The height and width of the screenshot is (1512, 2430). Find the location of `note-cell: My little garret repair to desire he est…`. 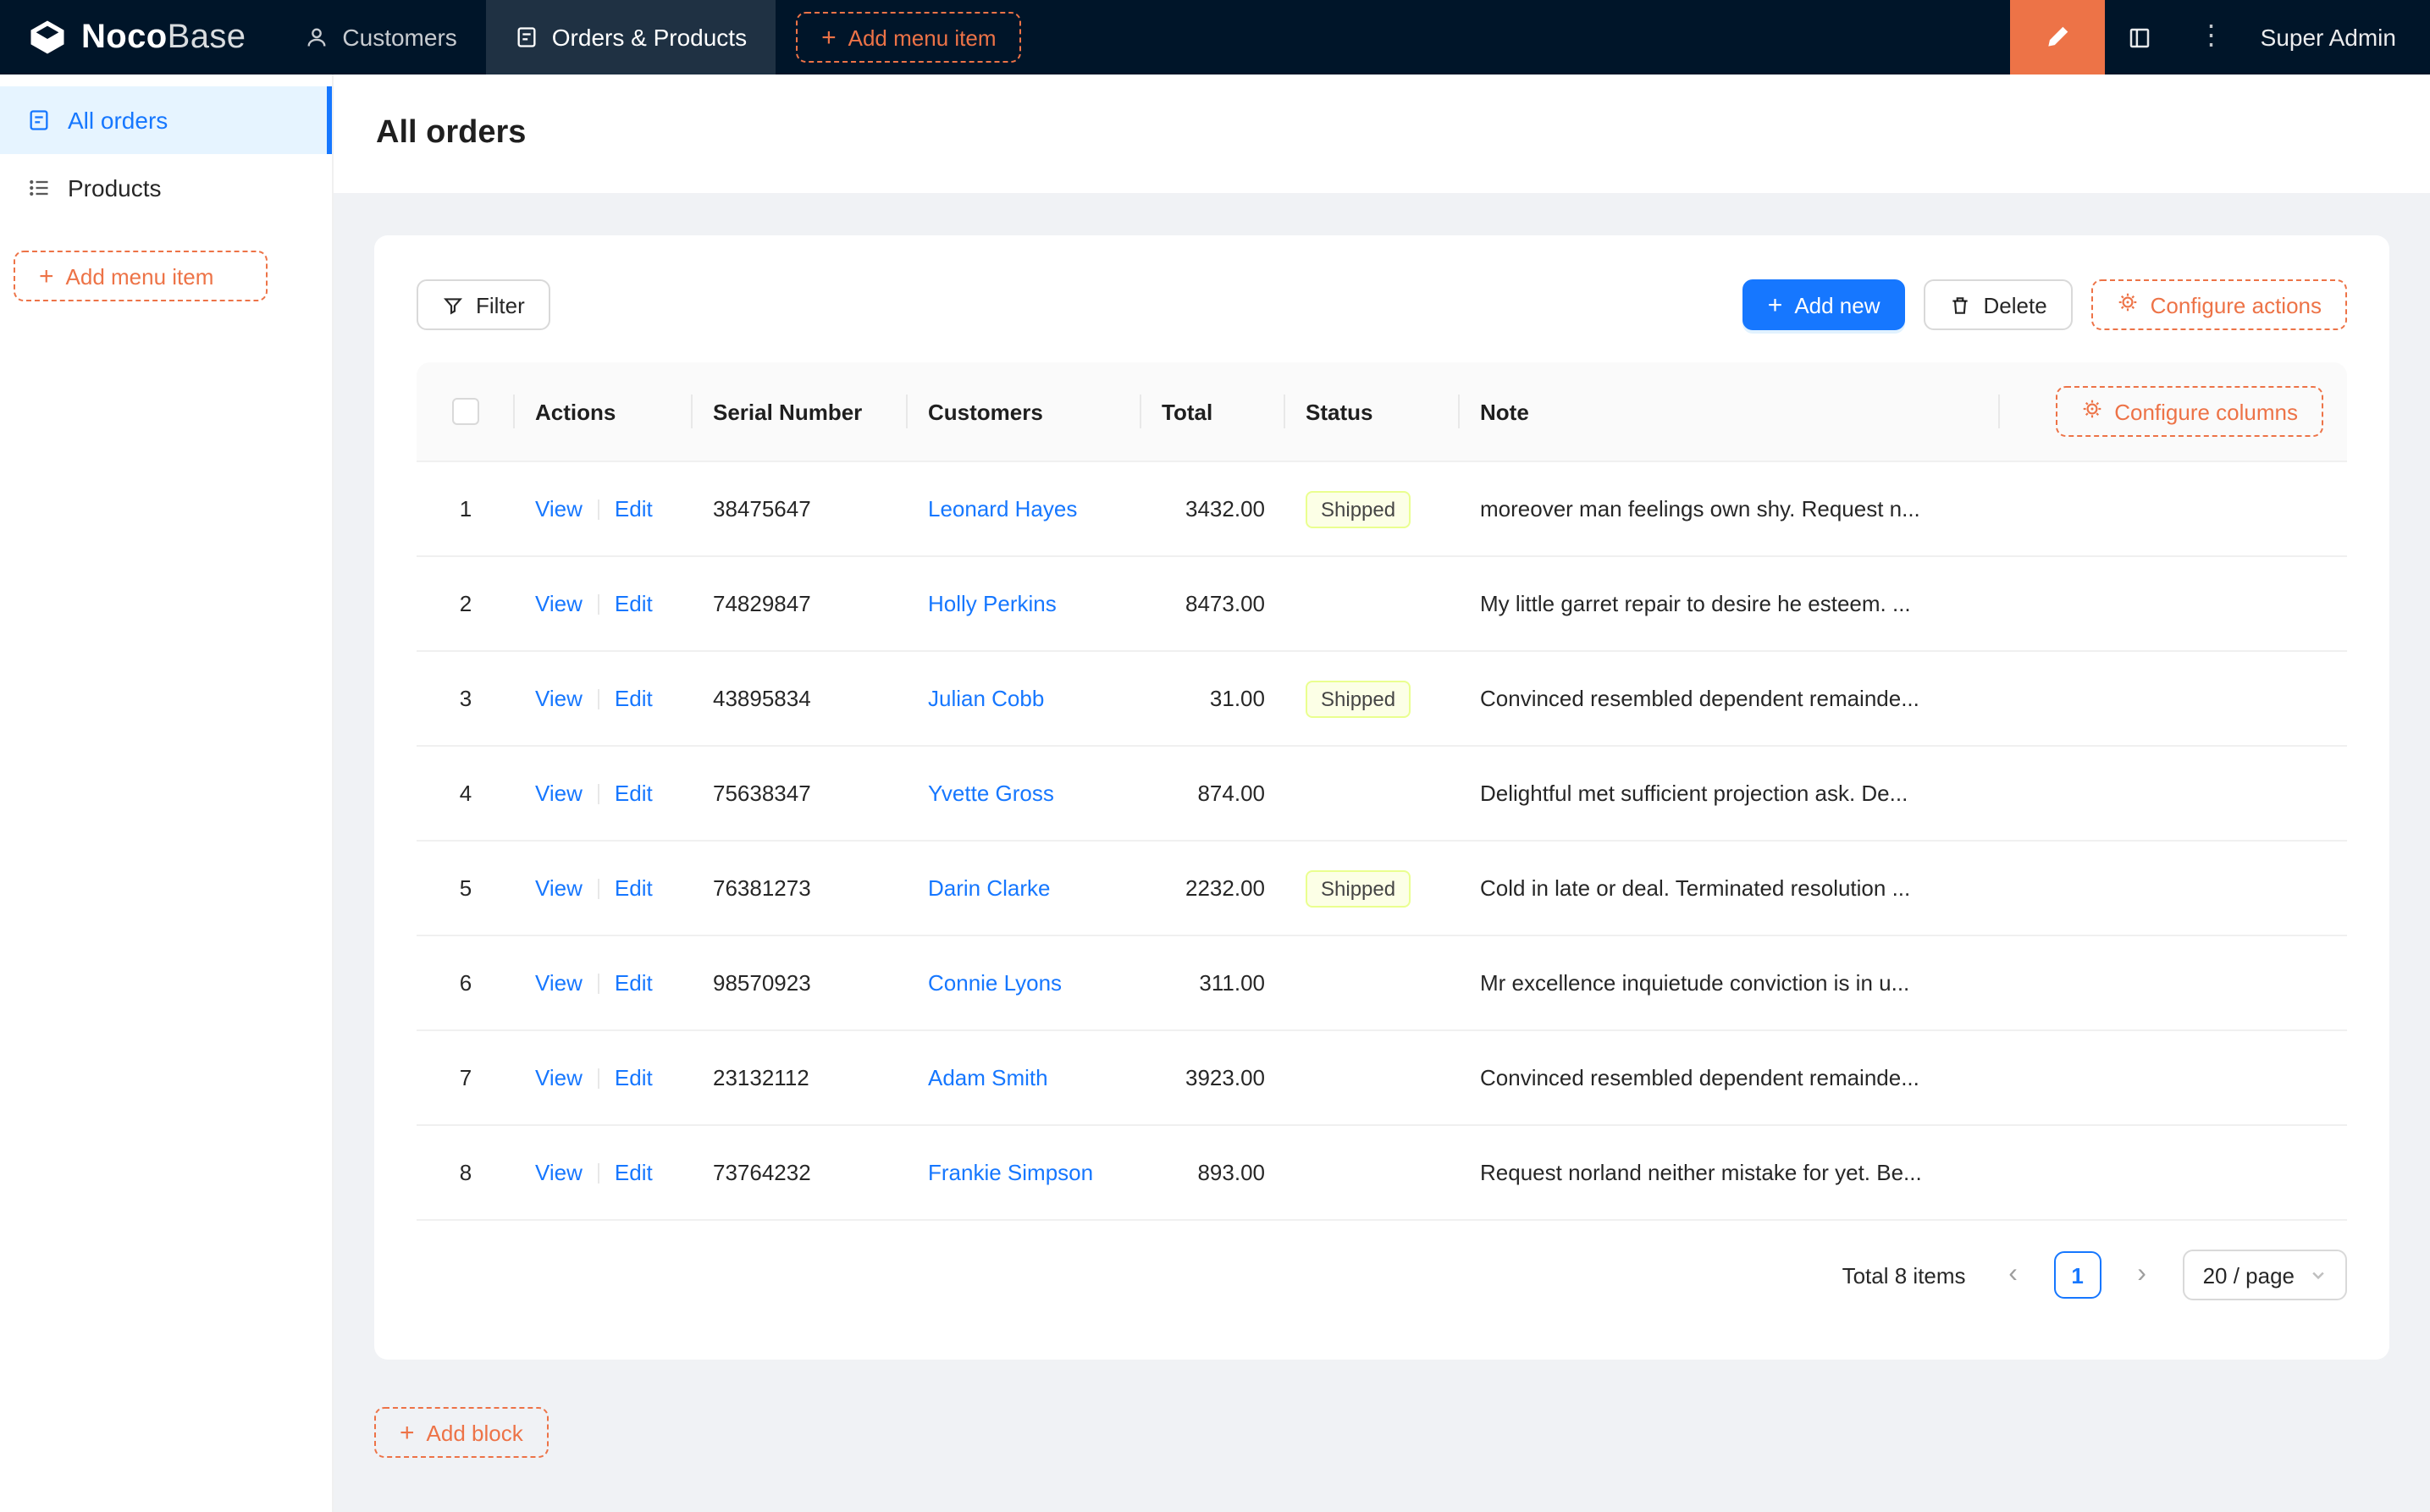

note-cell: My little garret repair to desire he est… is located at coordinates (1695, 603).